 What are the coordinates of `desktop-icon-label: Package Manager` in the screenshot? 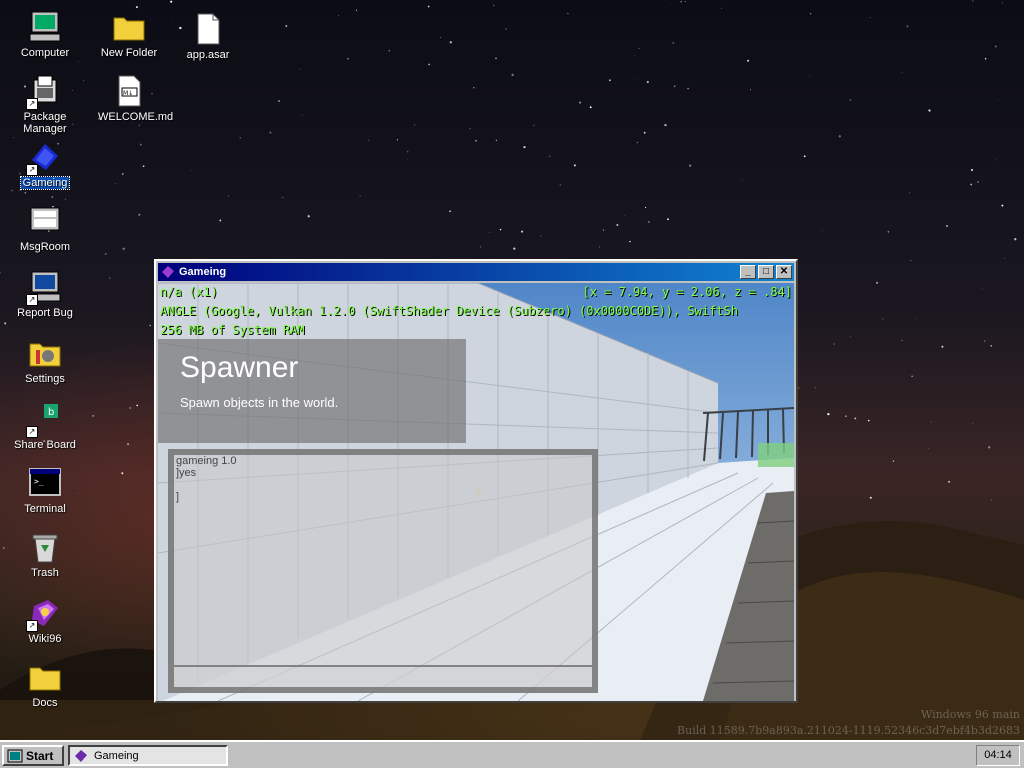 It's located at (45, 123).